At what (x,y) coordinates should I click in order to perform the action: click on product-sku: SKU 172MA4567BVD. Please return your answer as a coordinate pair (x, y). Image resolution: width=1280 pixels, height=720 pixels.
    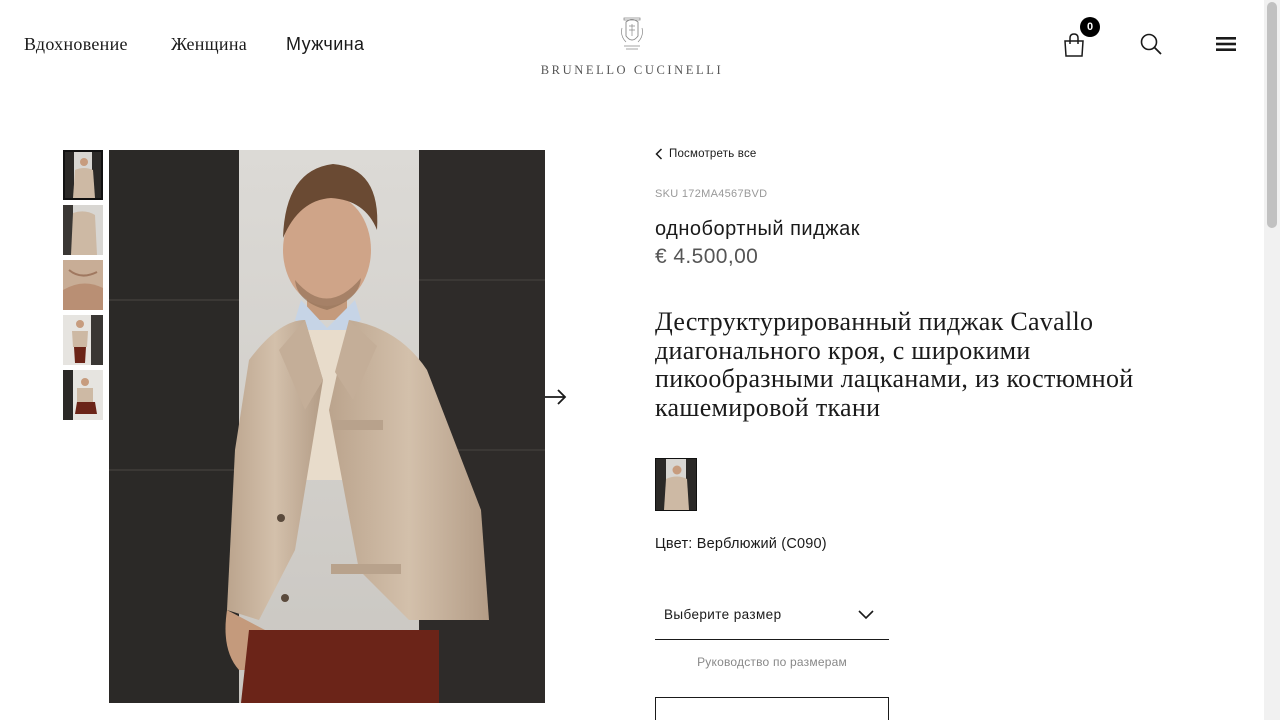
    Looking at the image, I should click on (711, 194).